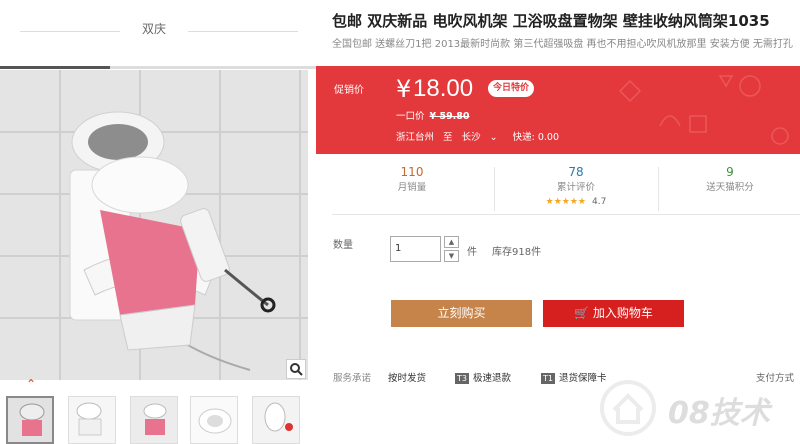  I want to click on original-price: 一口价 ¥ 59.80, so click(433, 115).